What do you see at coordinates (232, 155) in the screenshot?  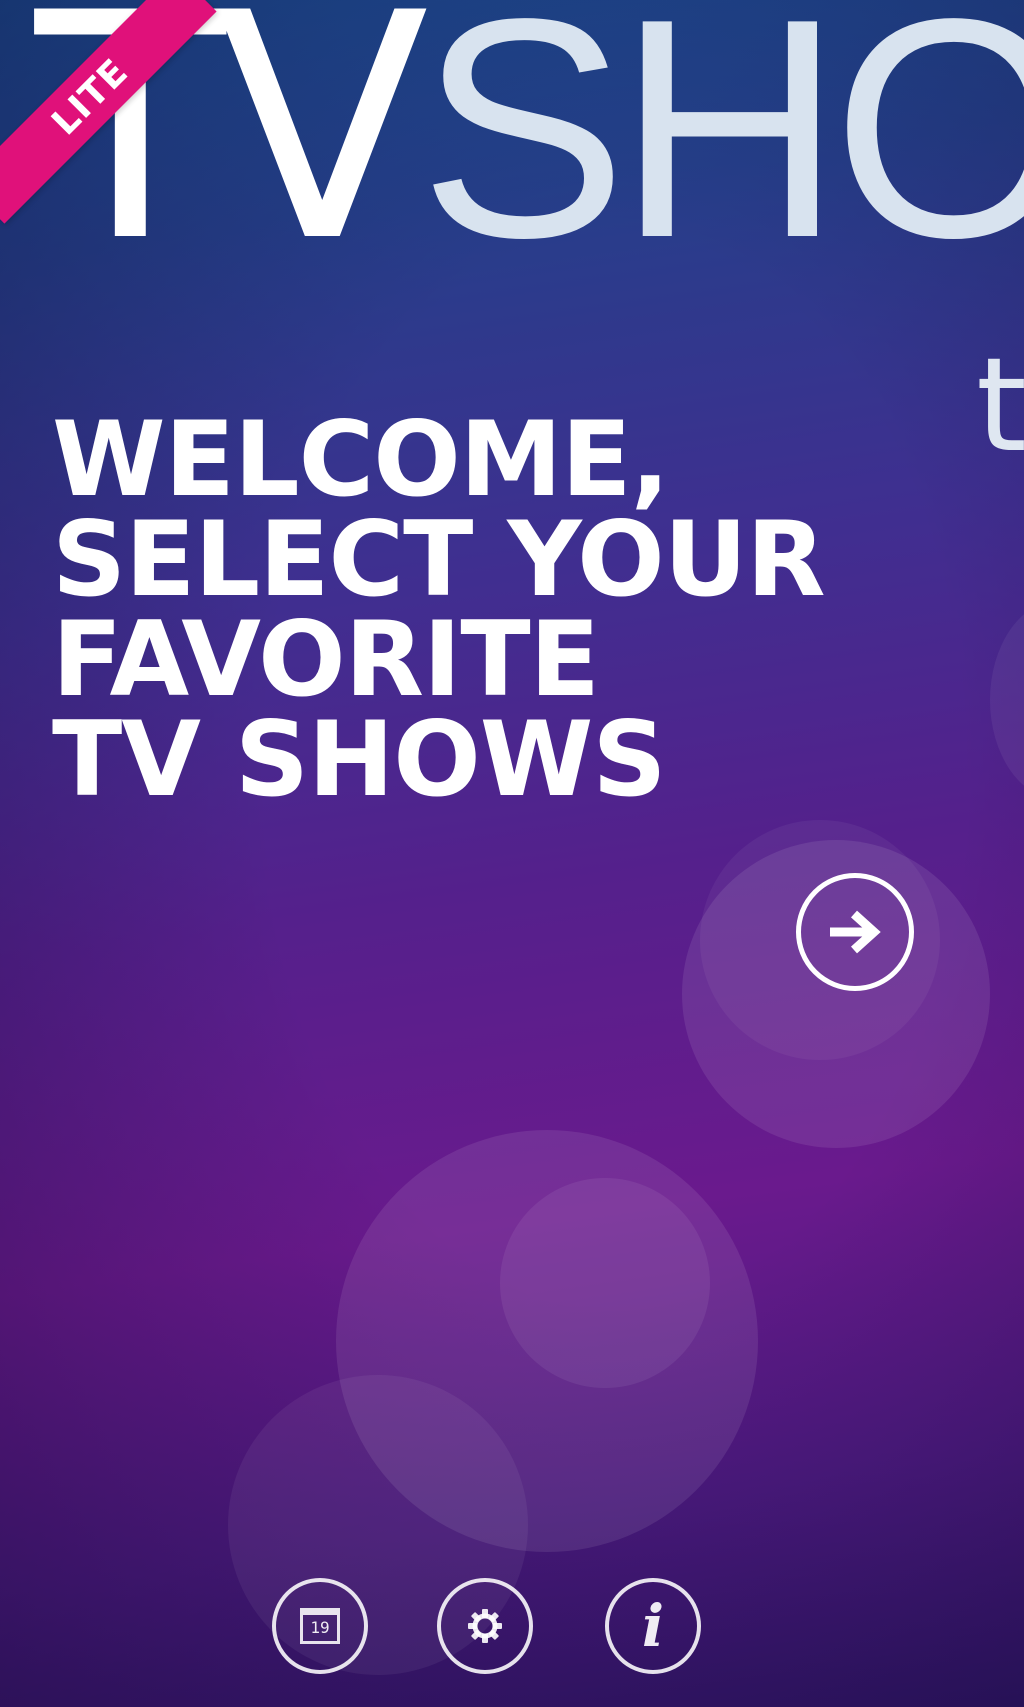 I see `app-title-tv: TV` at bounding box center [232, 155].